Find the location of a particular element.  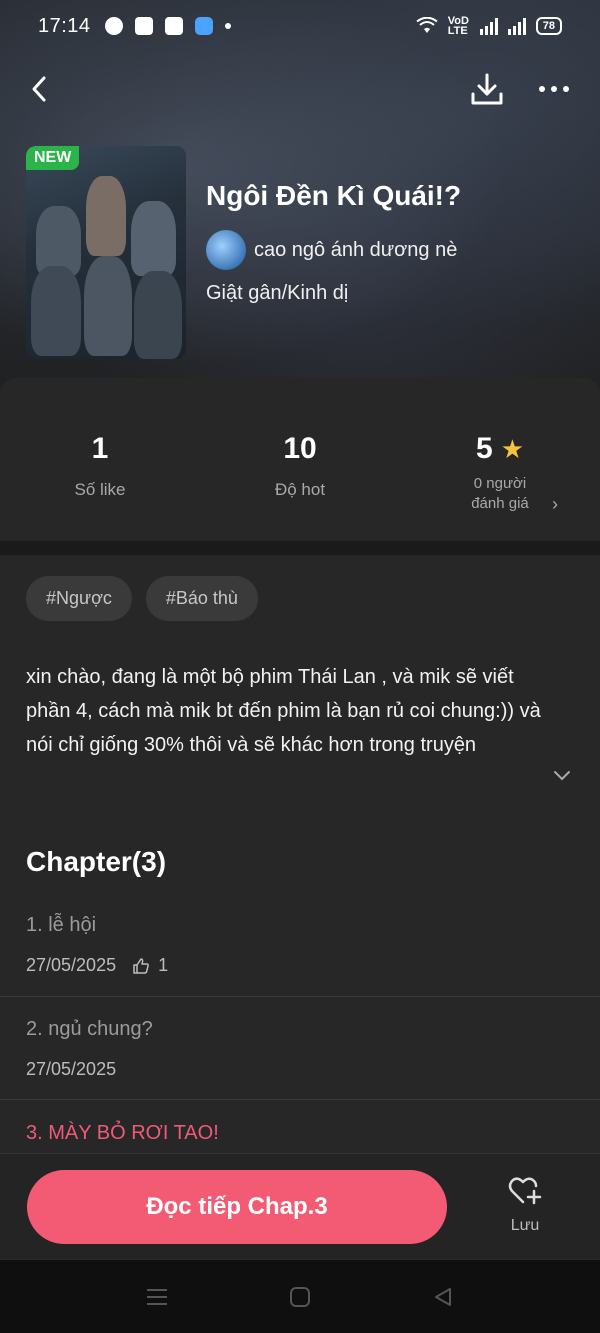

chapters-header: Chapter(3) is located at coordinates (96, 861).